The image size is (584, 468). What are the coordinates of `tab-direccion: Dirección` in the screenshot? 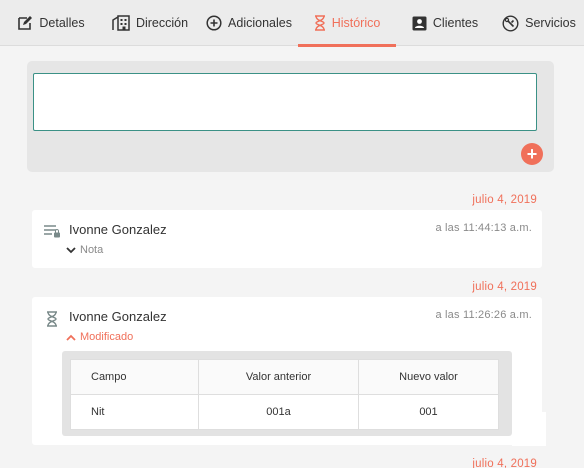 It's located at (150, 23).